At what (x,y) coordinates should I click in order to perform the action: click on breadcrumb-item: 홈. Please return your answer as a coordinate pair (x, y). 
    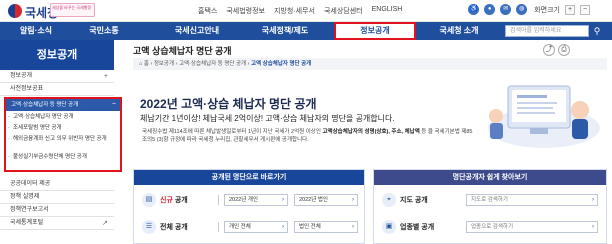
    Looking at the image, I should click on (146, 64).